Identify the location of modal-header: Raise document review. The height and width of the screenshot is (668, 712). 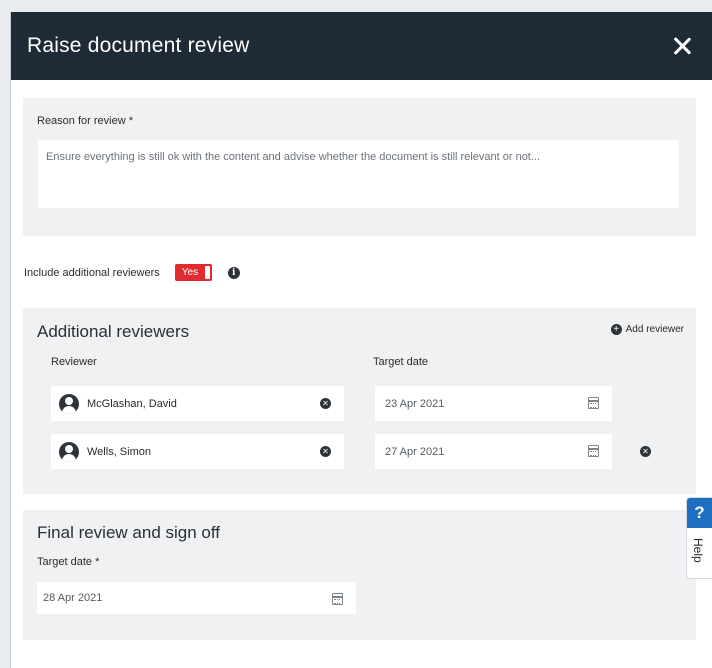
(361, 46).